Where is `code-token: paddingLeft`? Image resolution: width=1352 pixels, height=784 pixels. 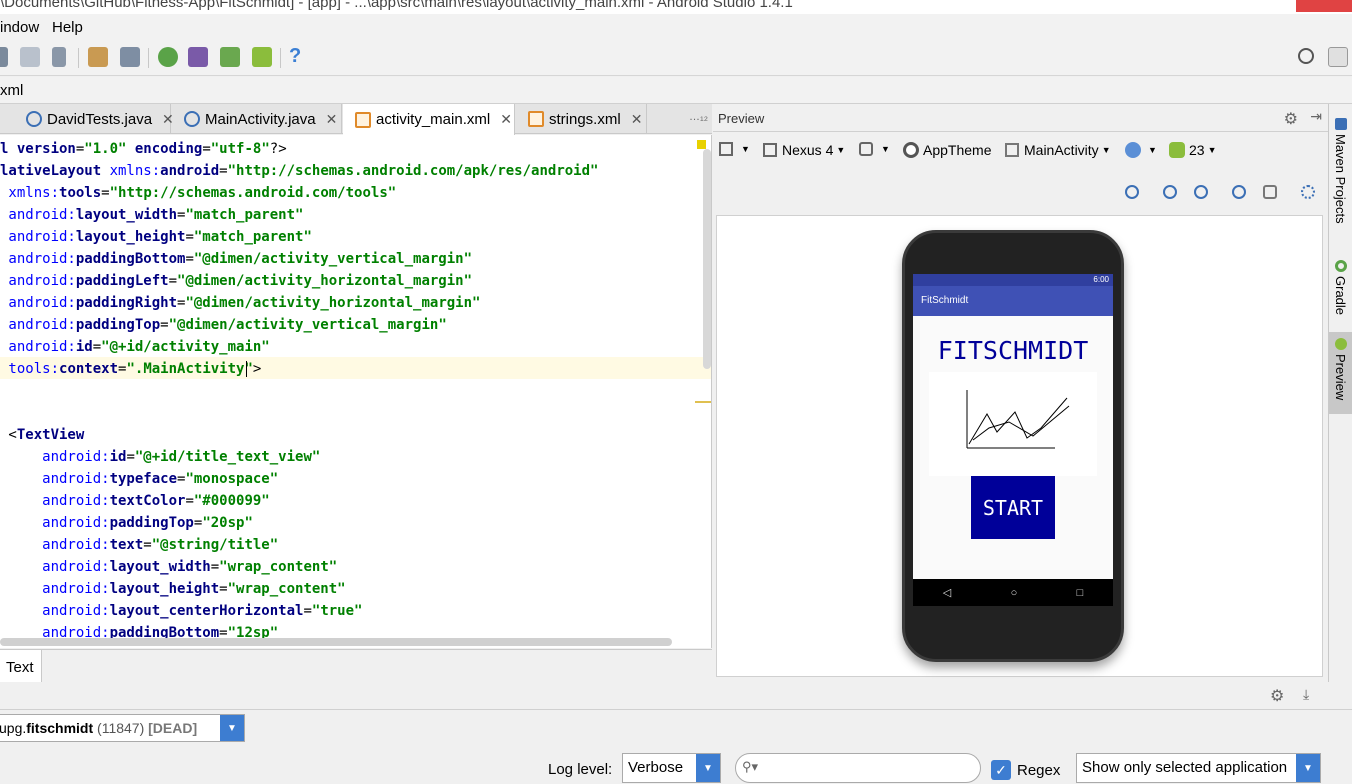 code-token: paddingLeft is located at coordinates (122, 281).